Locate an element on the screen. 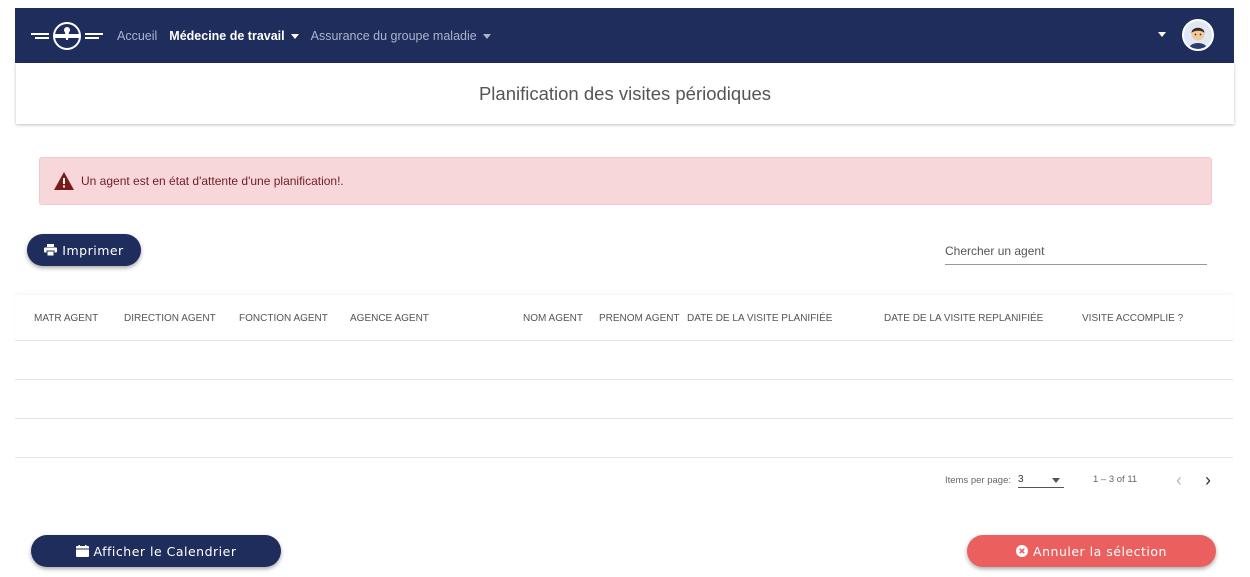  show-calendar-label: Afficher le Calendrier is located at coordinates (165, 551).